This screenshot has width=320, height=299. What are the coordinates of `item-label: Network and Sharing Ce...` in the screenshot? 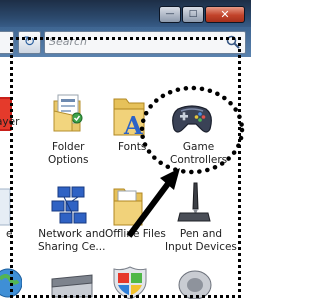 It's located at (71, 241).